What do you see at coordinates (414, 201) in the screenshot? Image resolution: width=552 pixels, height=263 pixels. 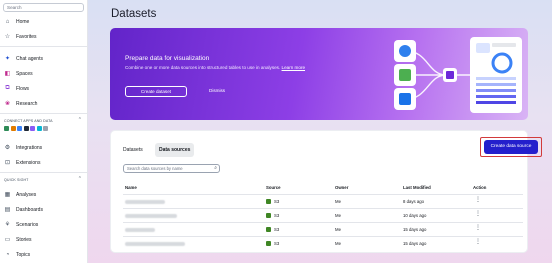 I see `row-last-modified: 8 days ago` at bounding box center [414, 201].